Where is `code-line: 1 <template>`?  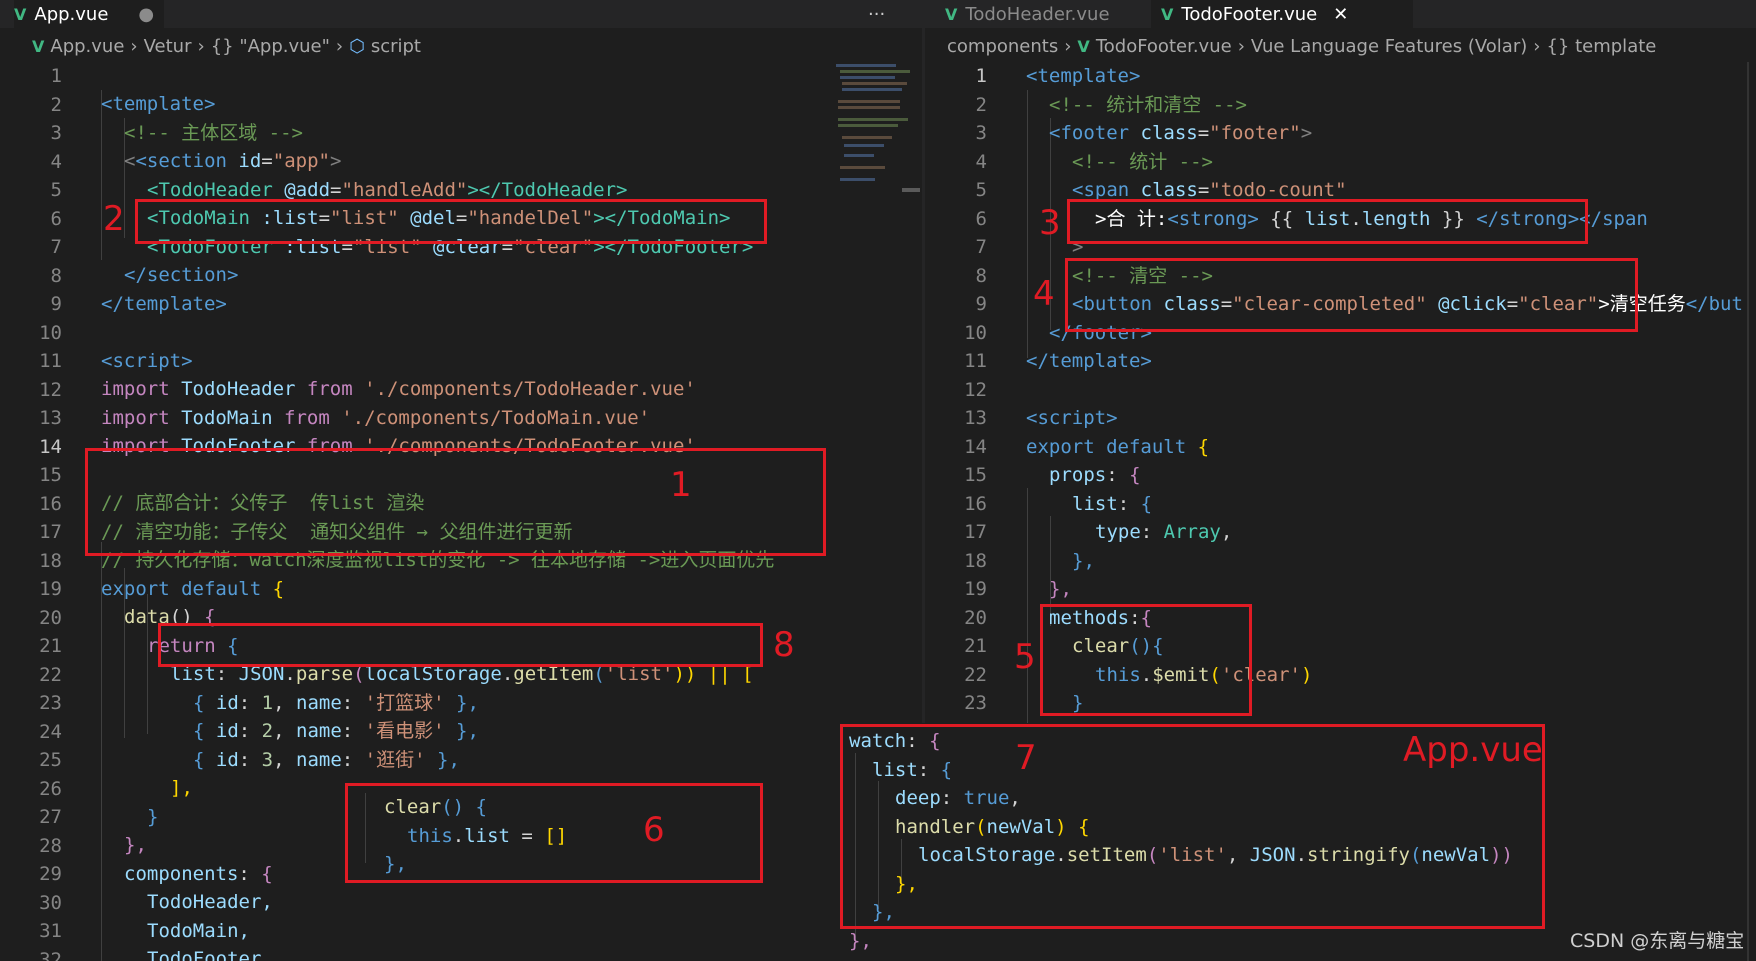 code-line: 1 <template> is located at coordinates (133, 90).